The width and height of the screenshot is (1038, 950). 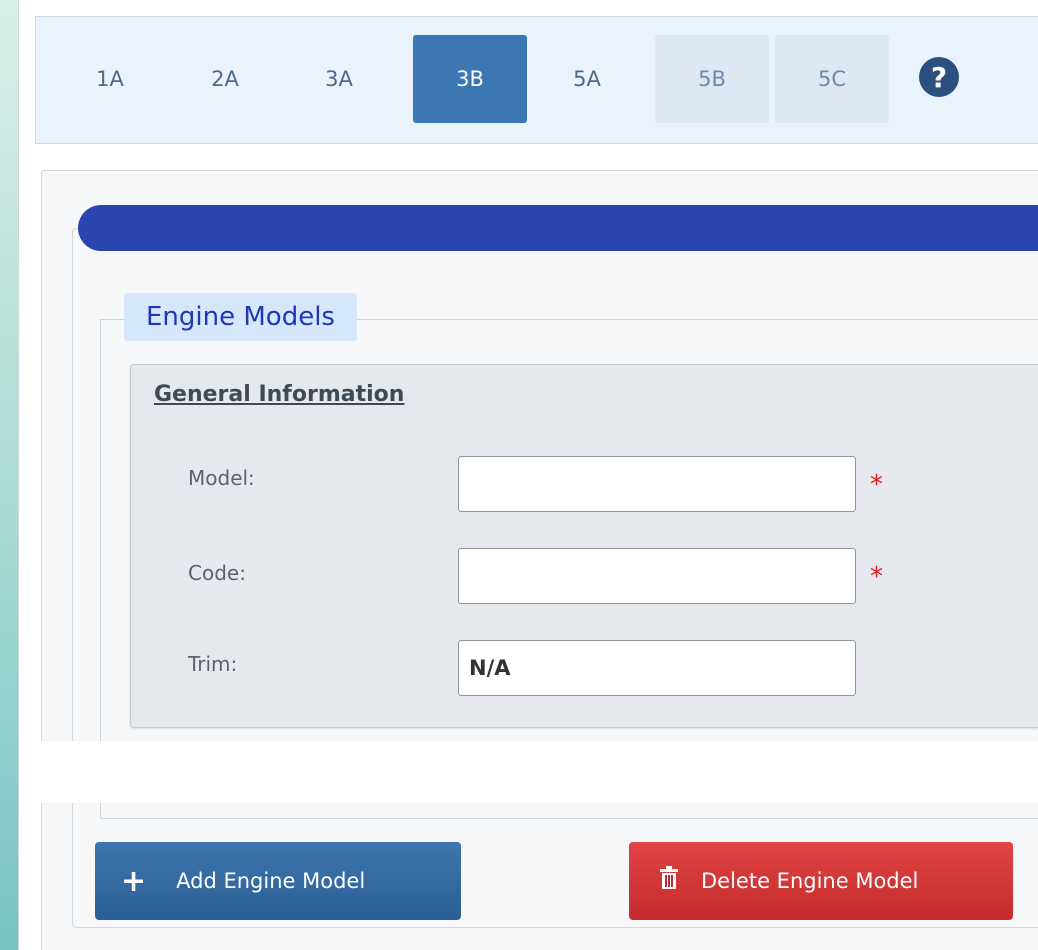 I want to click on tab-1a: 1A, so click(x=110, y=79).